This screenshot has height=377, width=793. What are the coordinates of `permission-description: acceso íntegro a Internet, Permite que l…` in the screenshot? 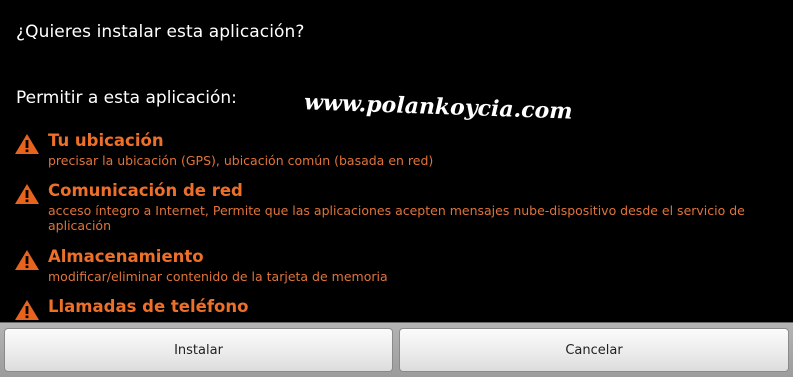 It's located at (396, 218).